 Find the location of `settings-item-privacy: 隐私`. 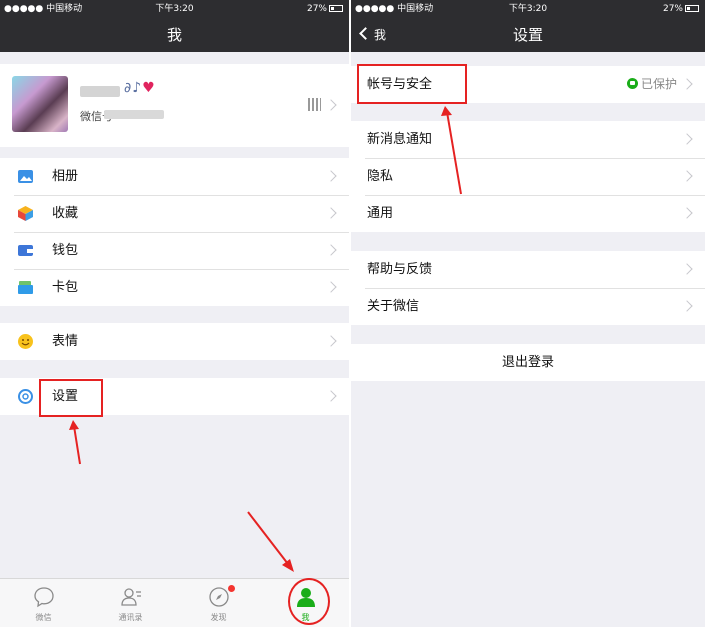

settings-item-privacy: 隐私 is located at coordinates (528, 176).